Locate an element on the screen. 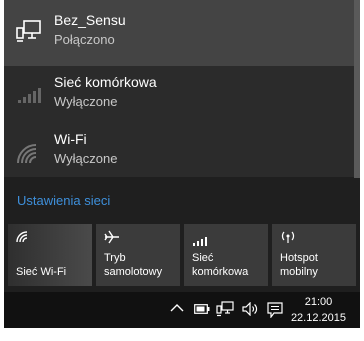 The height and width of the screenshot is (341, 364). clock: 21:00 22.12.2015 is located at coordinates (318, 310).